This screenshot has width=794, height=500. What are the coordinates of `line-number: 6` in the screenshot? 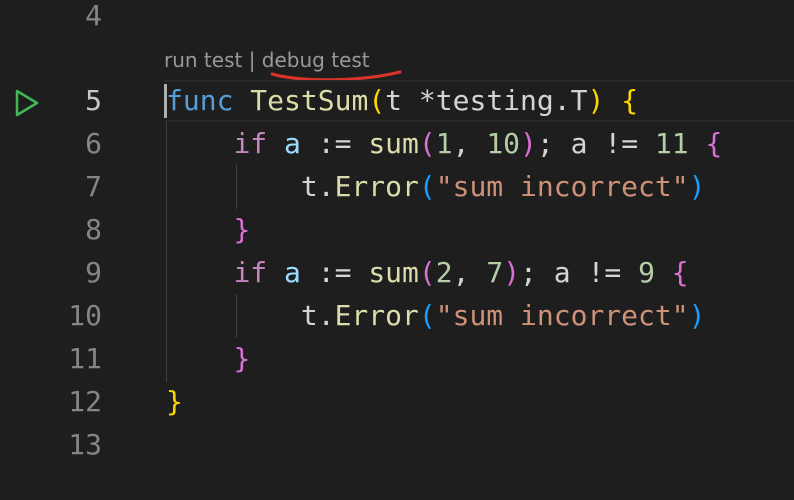 It's located at (93, 143).